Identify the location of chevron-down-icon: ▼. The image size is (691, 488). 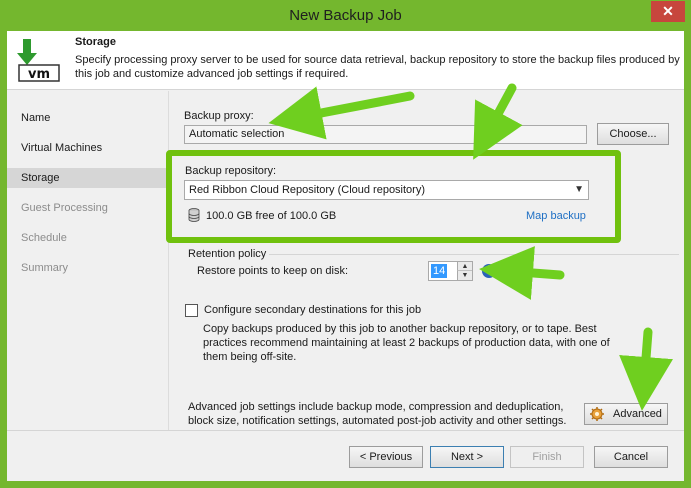
(579, 189).